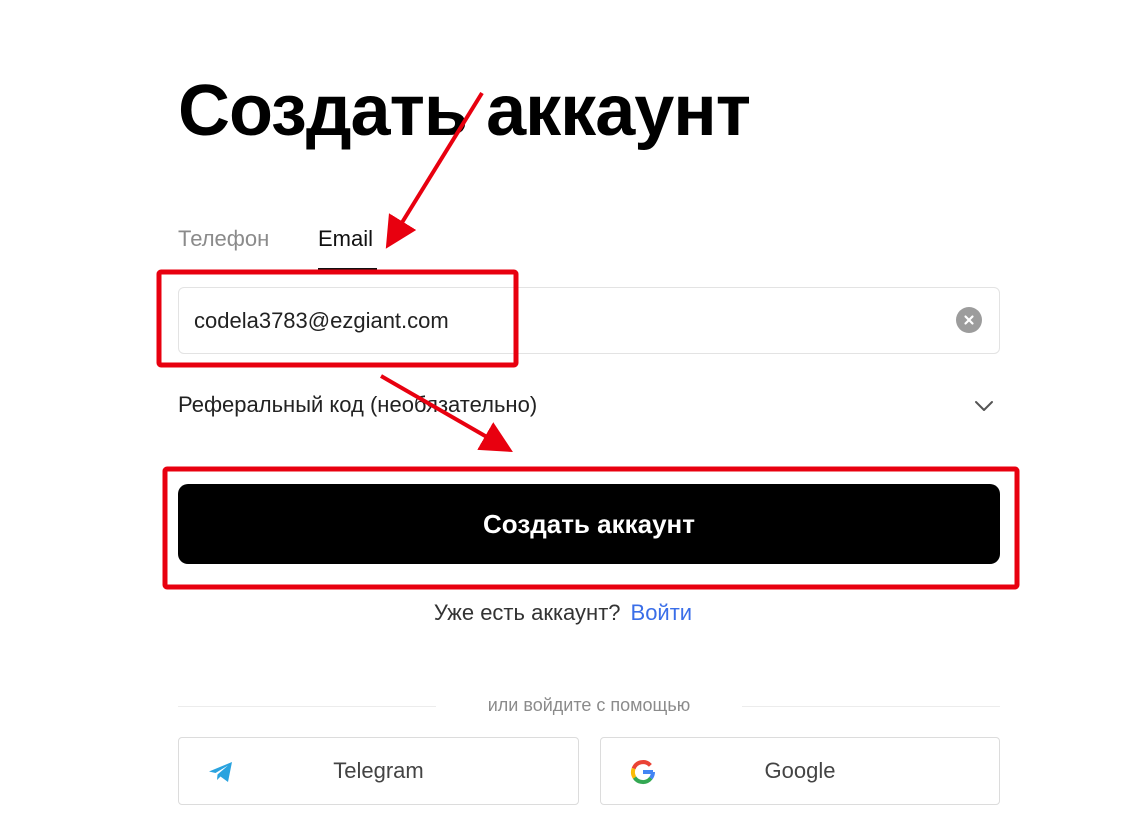 The image size is (1126, 831). What do you see at coordinates (662, 612) in the screenshot?
I see `login-link: Войти` at bounding box center [662, 612].